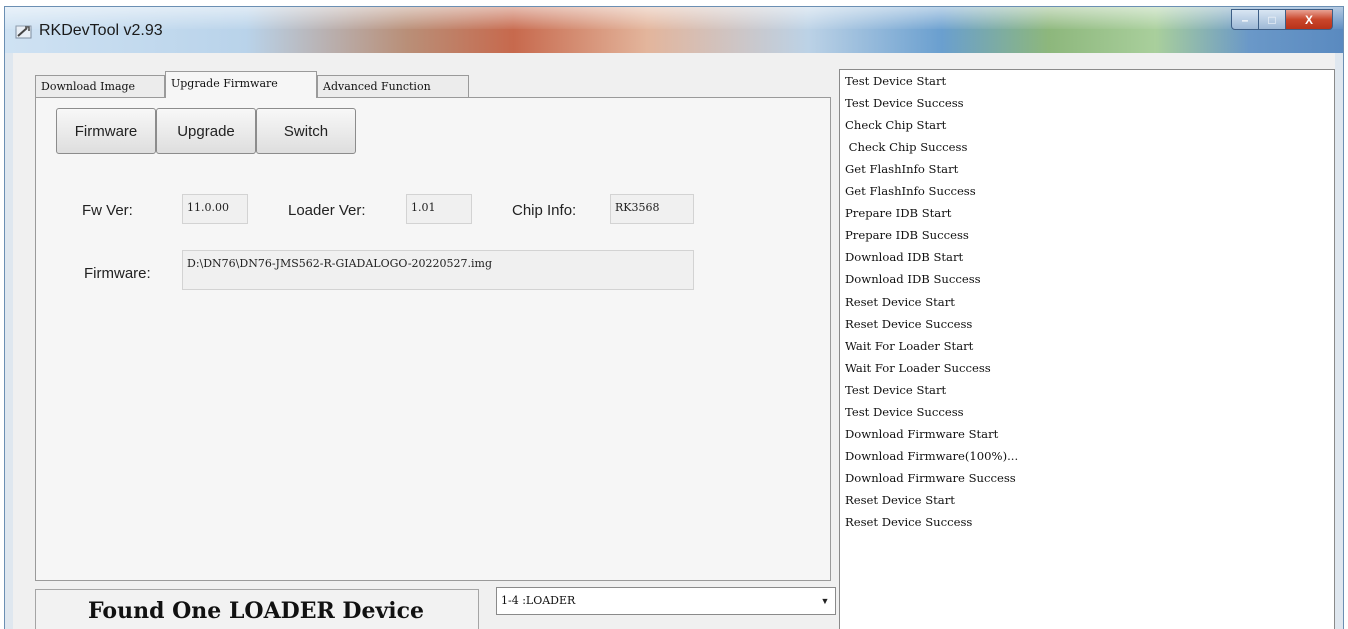 The height and width of the screenshot is (629, 1348). I want to click on maximize-button: □, so click(1272, 19).